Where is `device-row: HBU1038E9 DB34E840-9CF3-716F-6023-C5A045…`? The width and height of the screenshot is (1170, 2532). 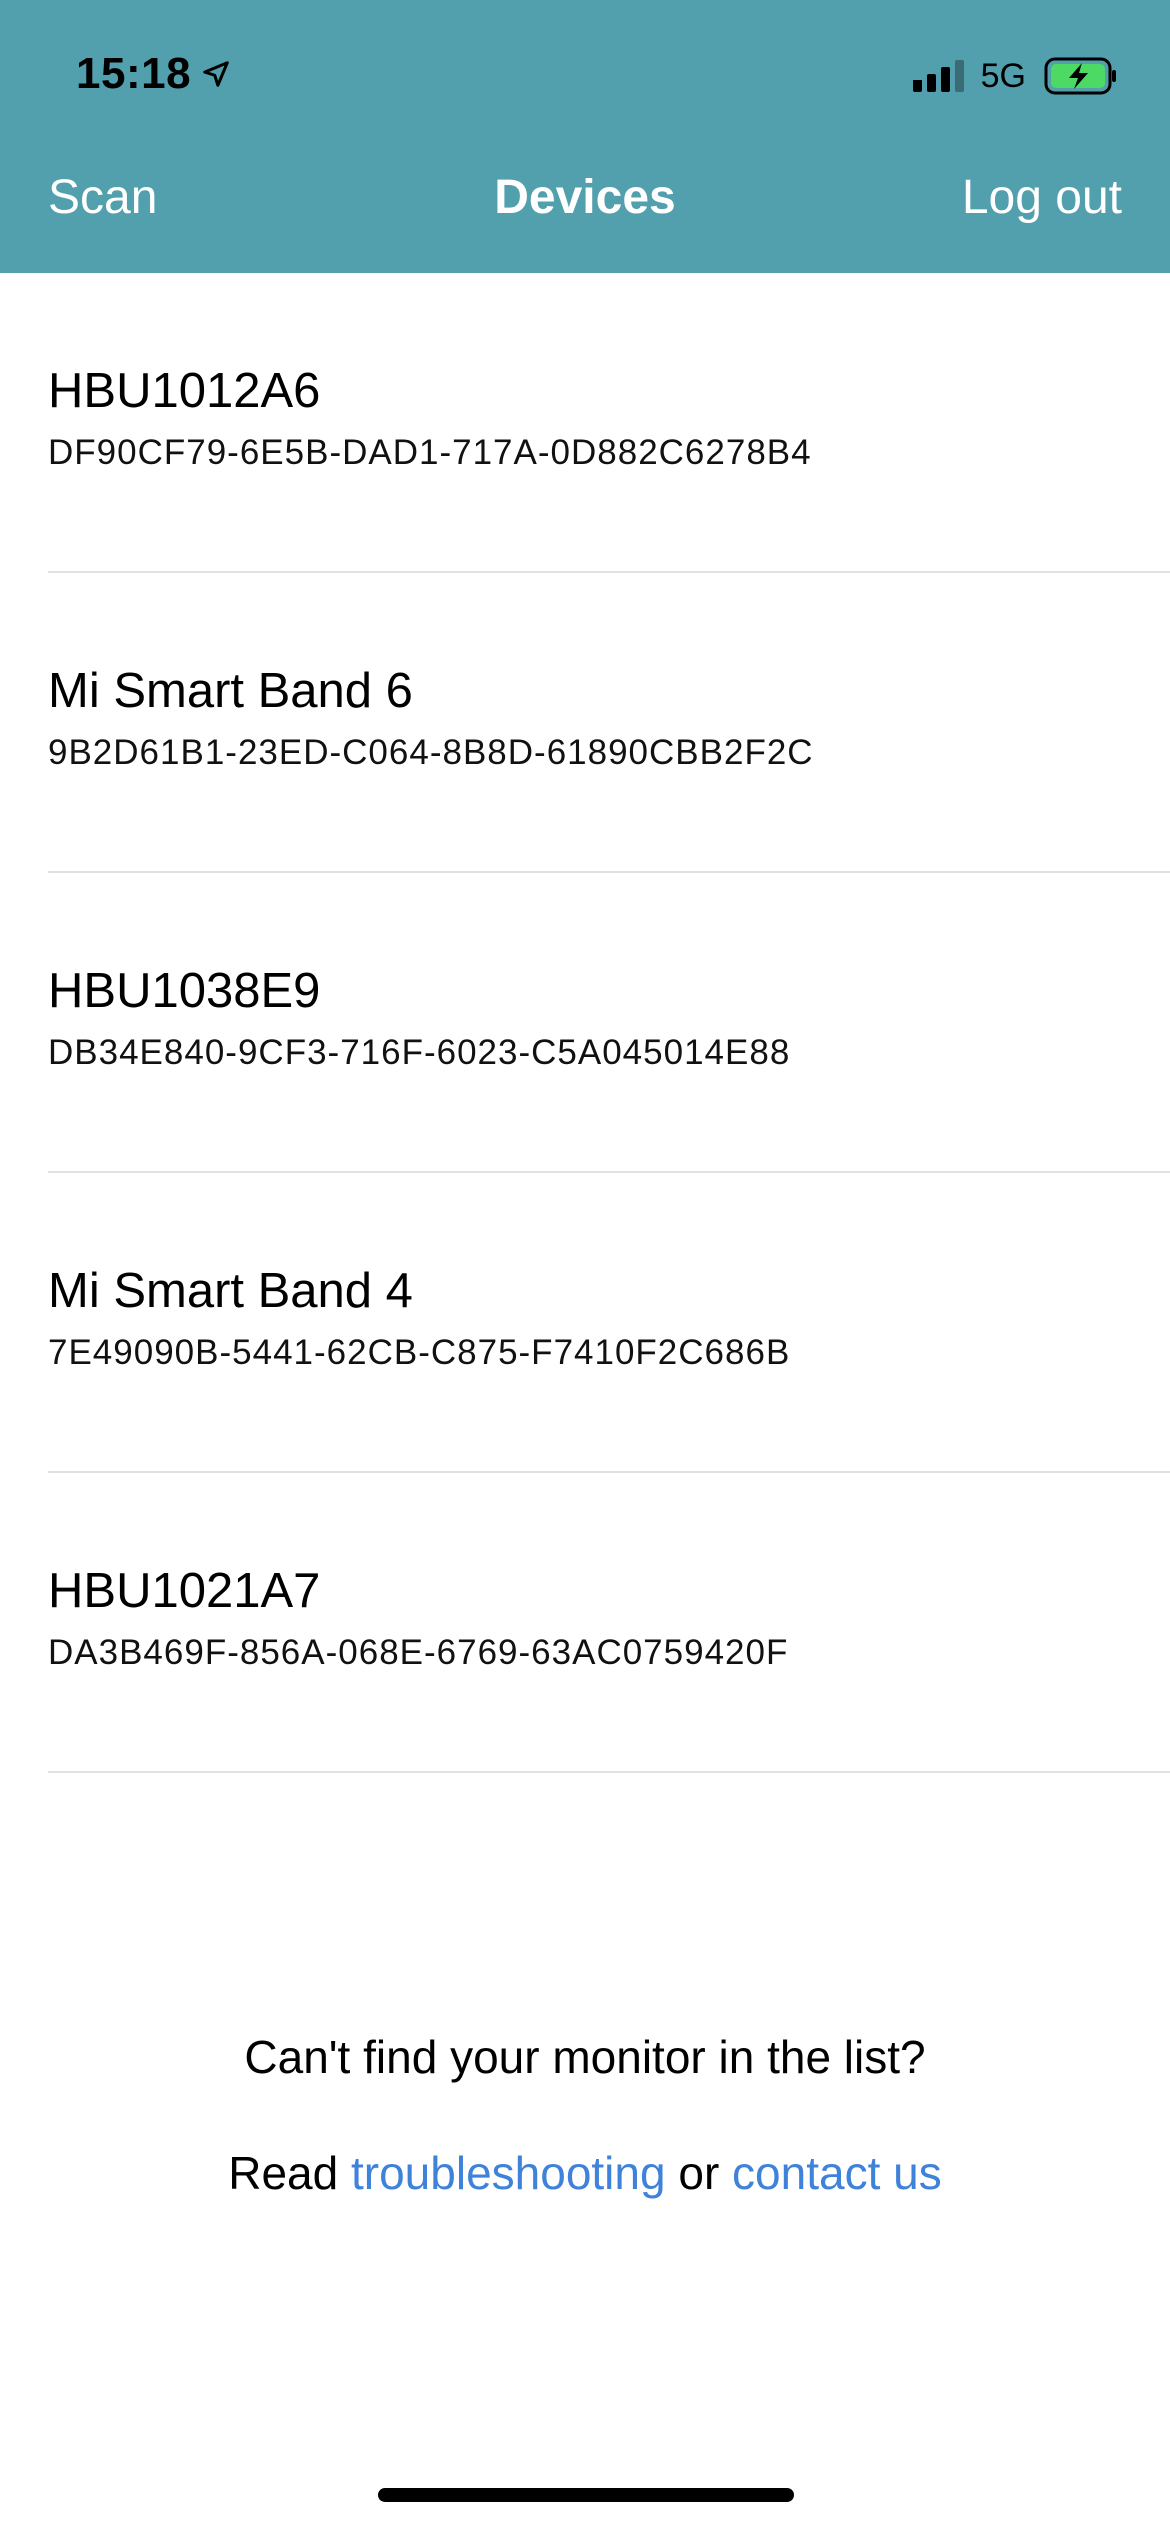 device-row: HBU1038E9 DB34E840-9CF3-716F-6023-C5A045… is located at coordinates (585, 1023).